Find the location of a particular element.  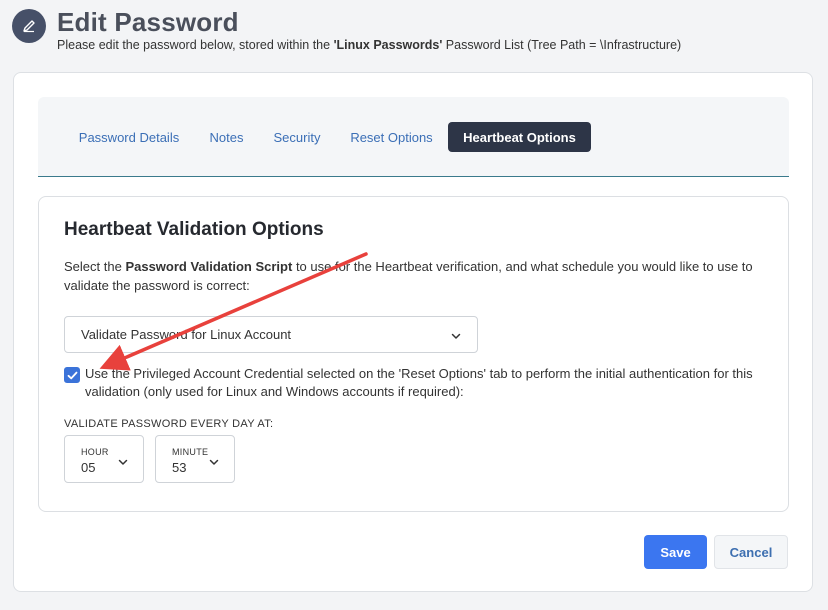

password-list-name: 'Linux Passwords' is located at coordinates (388, 45).